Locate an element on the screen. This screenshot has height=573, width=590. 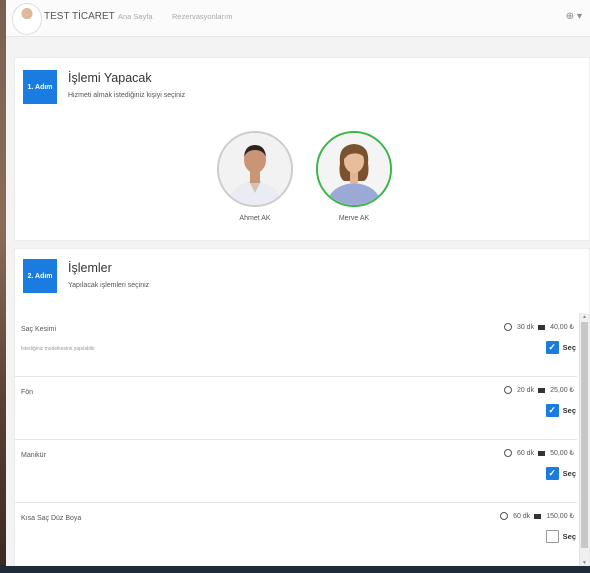
globe-icon: ⊕ is located at coordinates (570, 16).